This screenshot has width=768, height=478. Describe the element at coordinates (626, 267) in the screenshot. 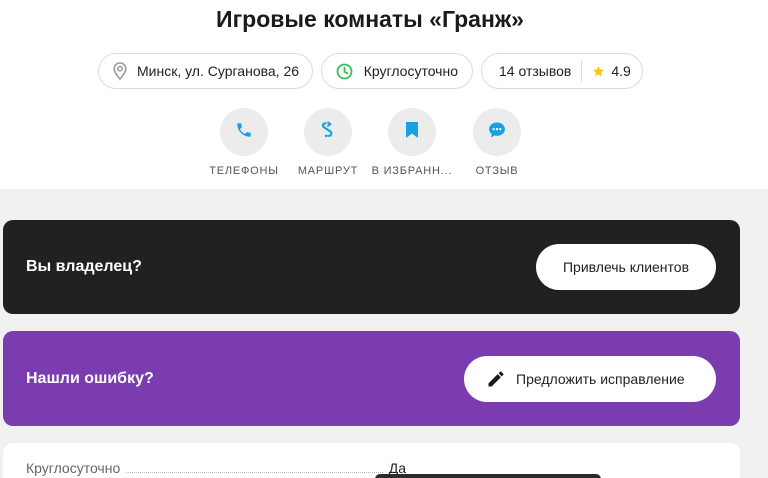

I see `attract-clients-button: Привлечь клиентов` at that location.